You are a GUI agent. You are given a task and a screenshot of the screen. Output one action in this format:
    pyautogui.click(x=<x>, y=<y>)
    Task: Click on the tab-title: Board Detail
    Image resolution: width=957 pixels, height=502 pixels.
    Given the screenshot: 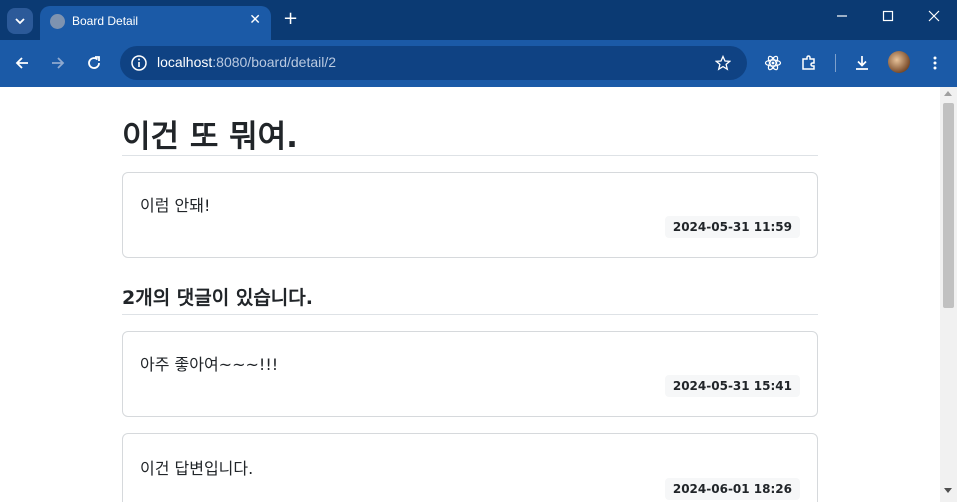 What is the action you would take?
    pyautogui.click(x=105, y=21)
    